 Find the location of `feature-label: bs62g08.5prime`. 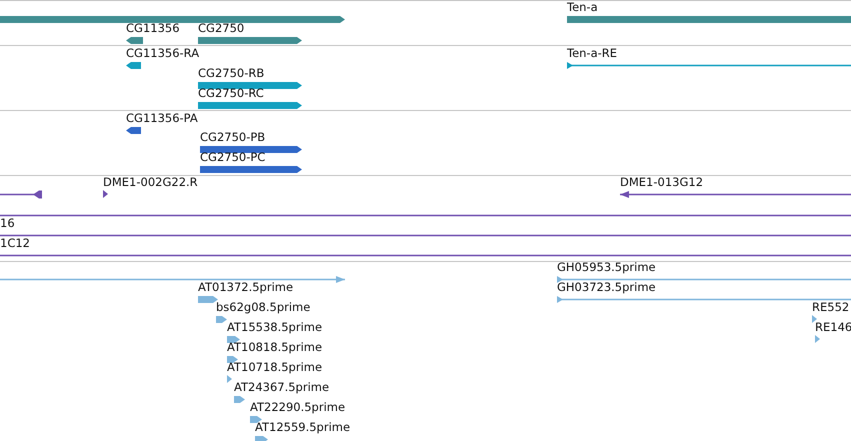

feature-label: bs62g08.5prime is located at coordinates (263, 307).